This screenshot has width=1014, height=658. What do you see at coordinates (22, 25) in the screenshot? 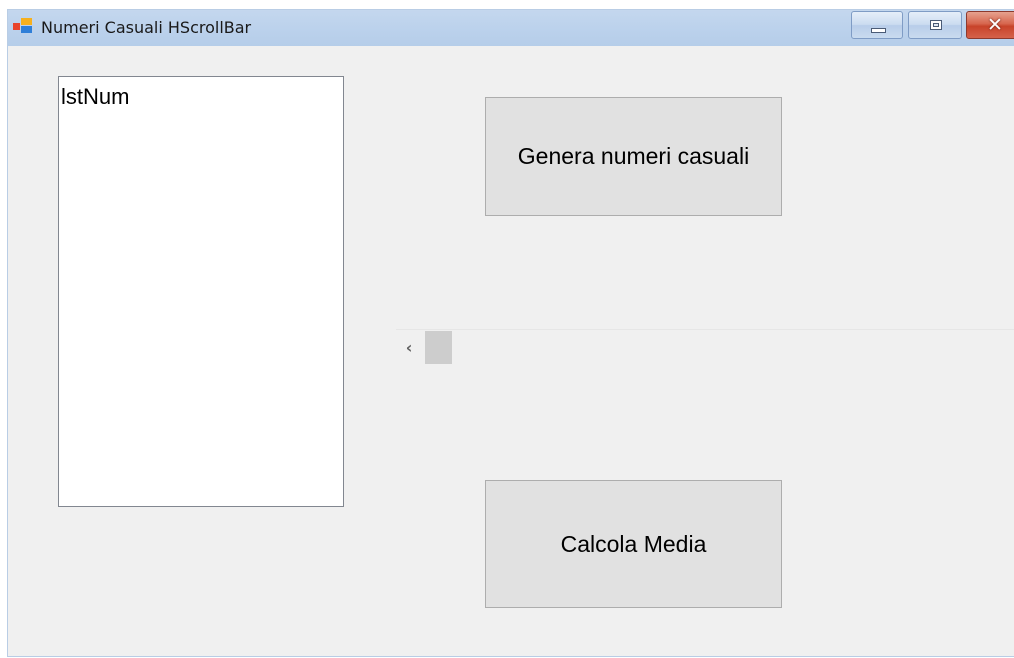
I see `windows-form-icon` at bounding box center [22, 25].